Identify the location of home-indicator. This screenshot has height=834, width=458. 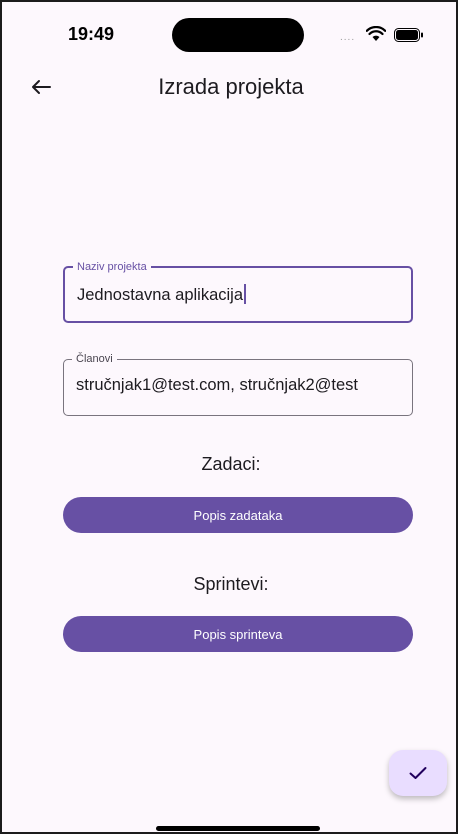
(238, 828).